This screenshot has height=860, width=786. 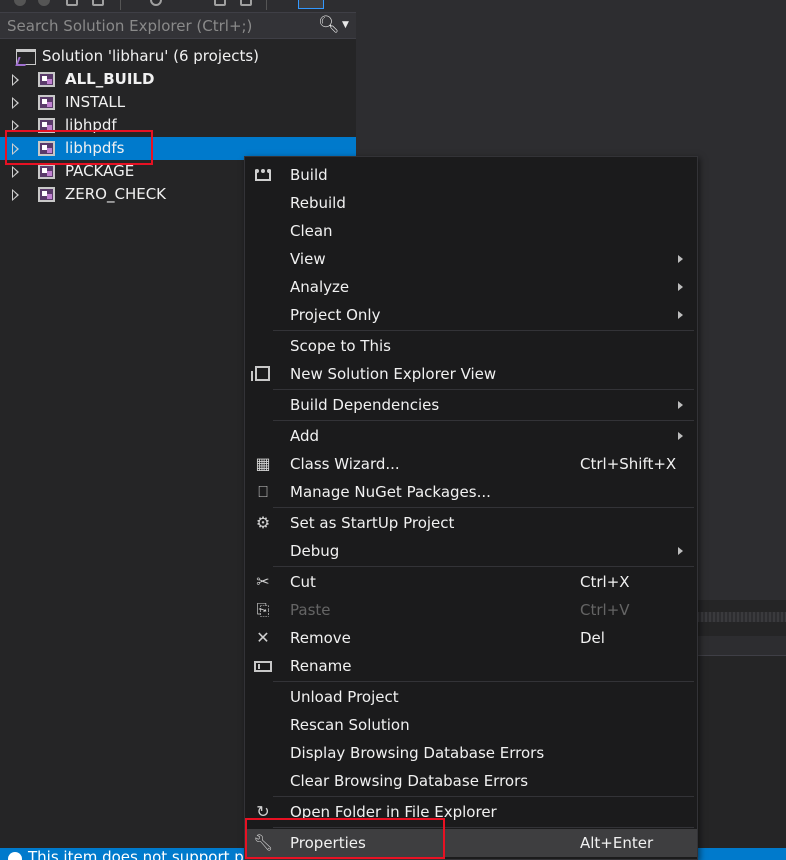 What do you see at coordinates (471, 464) in the screenshot?
I see `menu-item-class-wizard: ▦ Class Wizard... Ctrl+Shift+X` at bounding box center [471, 464].